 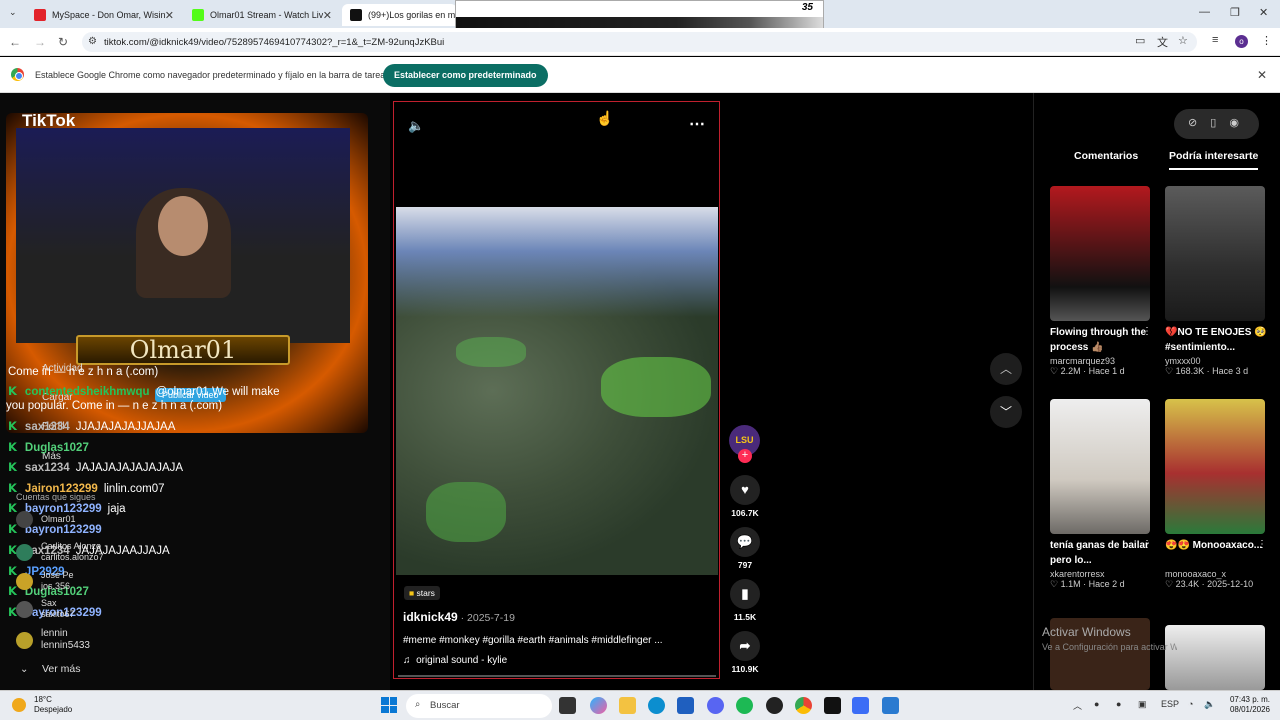 What do you see at coordinates (65, 640) in the screenshot?
I see `account-text: lennin lennin5433` at bounding box center [65, 640].